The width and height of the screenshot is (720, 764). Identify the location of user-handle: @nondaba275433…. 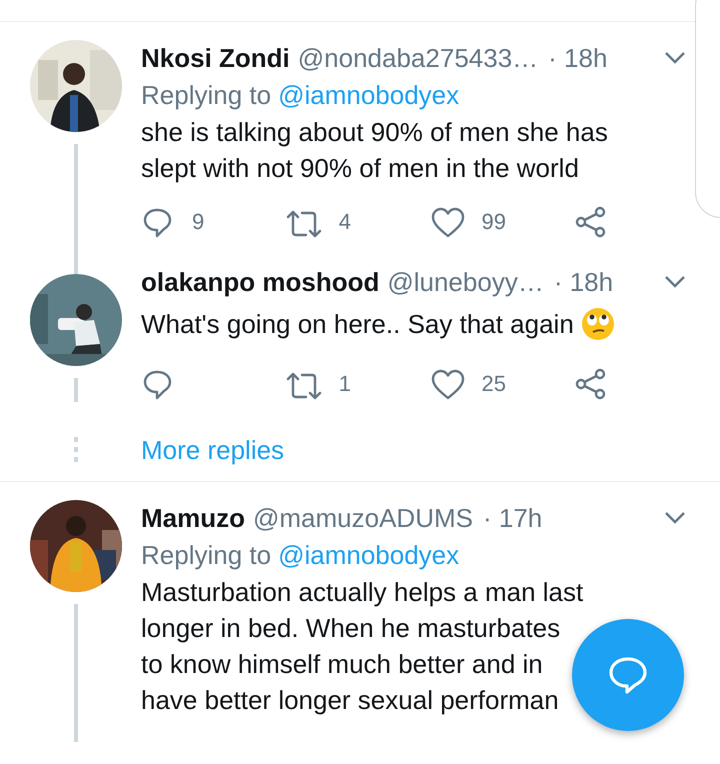
(418, 58).